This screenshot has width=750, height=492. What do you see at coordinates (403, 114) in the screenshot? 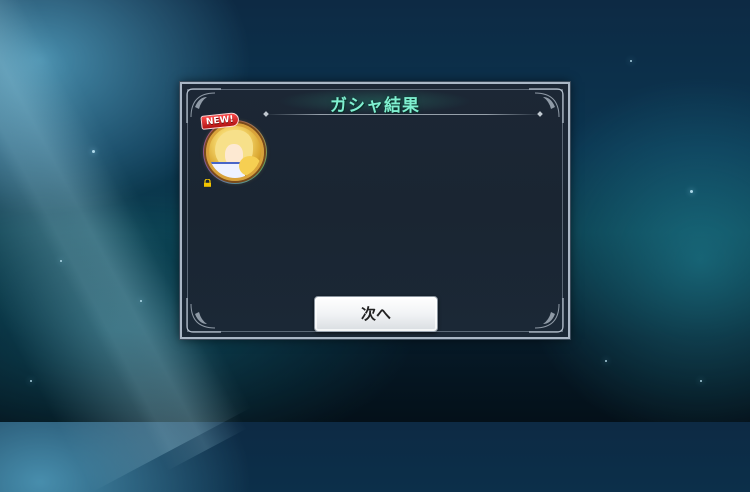
I see `title-divider` at bounding box center [403, 114].